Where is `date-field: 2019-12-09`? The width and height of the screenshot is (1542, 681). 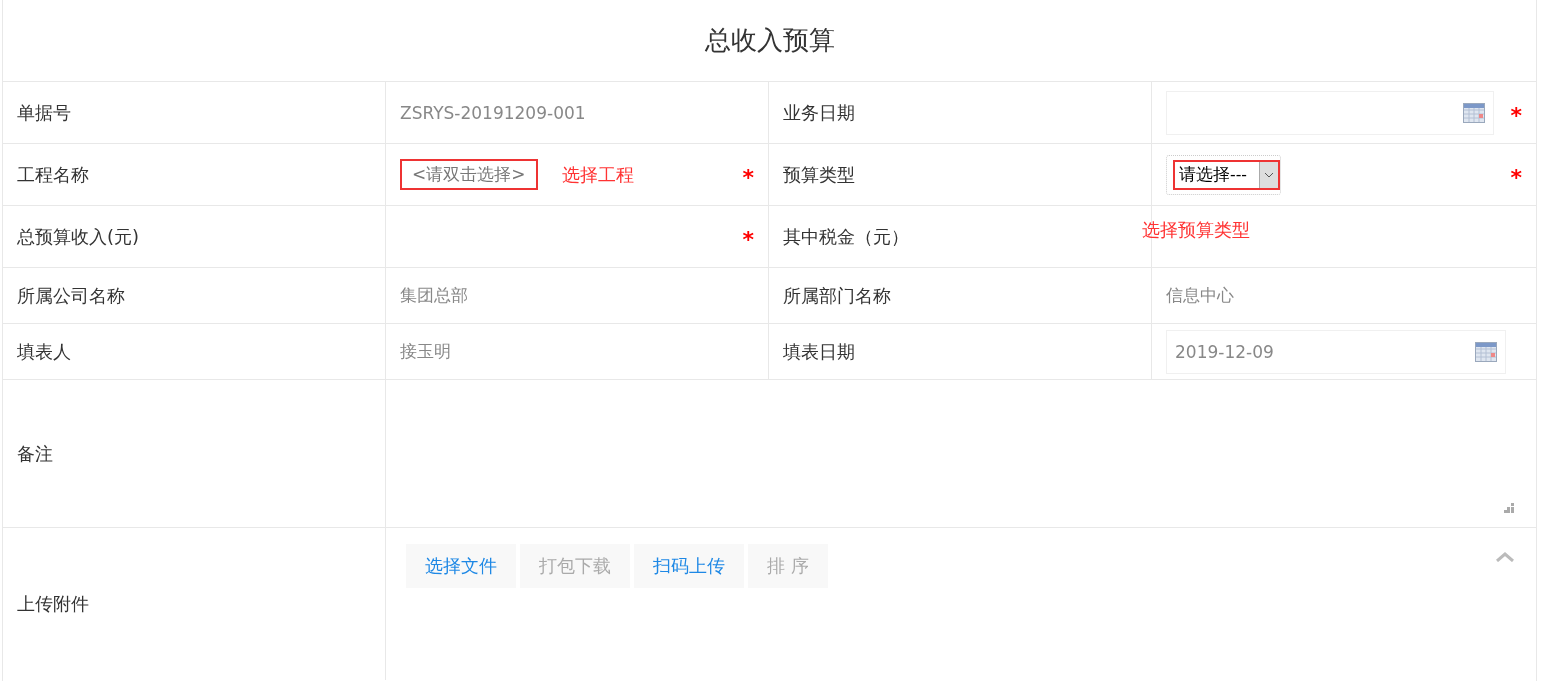
date-field: 2019-12-09 is located at coordinates (1336, 351).